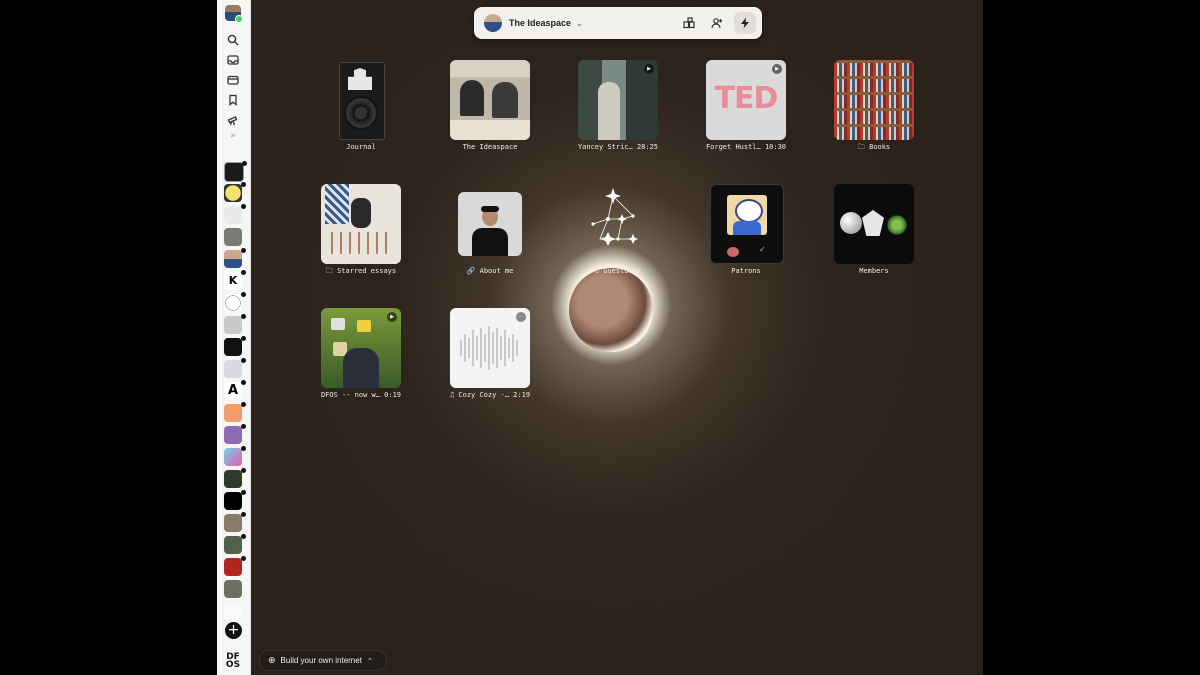  What do you see at coordinates (746, 147) in the screenshot?
I see `tile-label: Forget Hustl… 10:30` at bounding box center [746, 147].